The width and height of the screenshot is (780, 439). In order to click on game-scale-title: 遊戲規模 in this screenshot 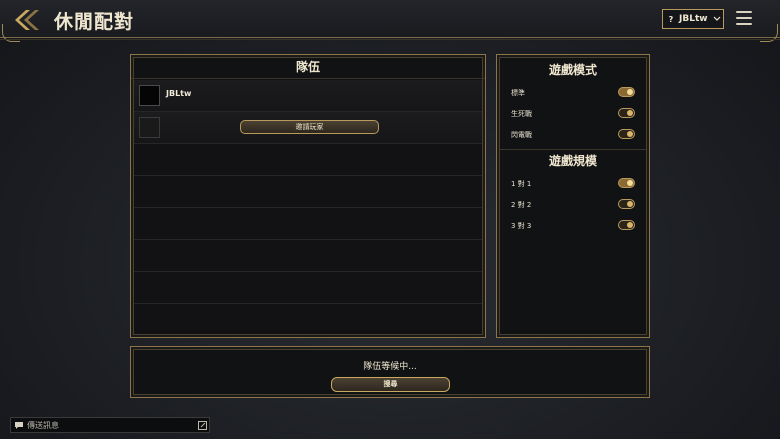, I will do `click(572, 161)`.